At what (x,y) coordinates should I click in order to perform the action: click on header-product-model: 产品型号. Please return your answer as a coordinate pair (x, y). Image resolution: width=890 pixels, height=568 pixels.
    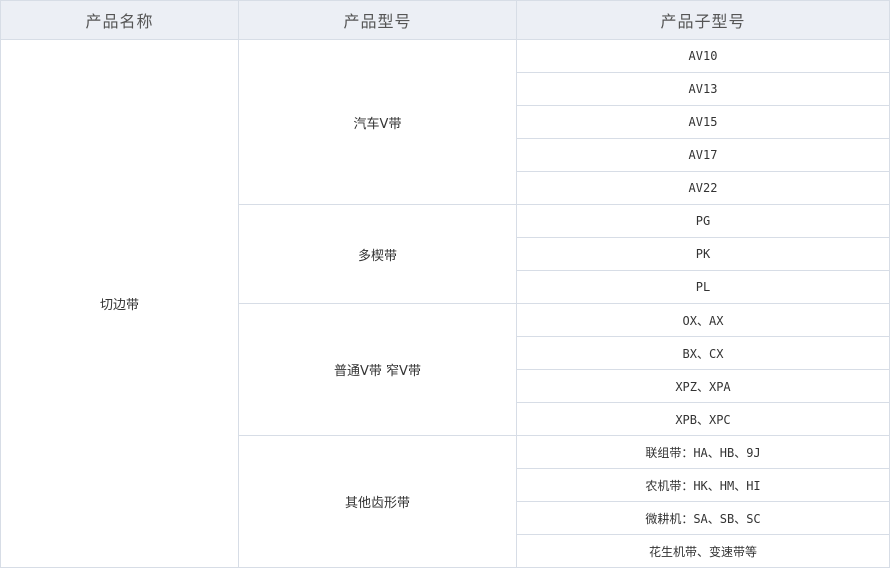
    Looking at the image, I should click on (377, 20).